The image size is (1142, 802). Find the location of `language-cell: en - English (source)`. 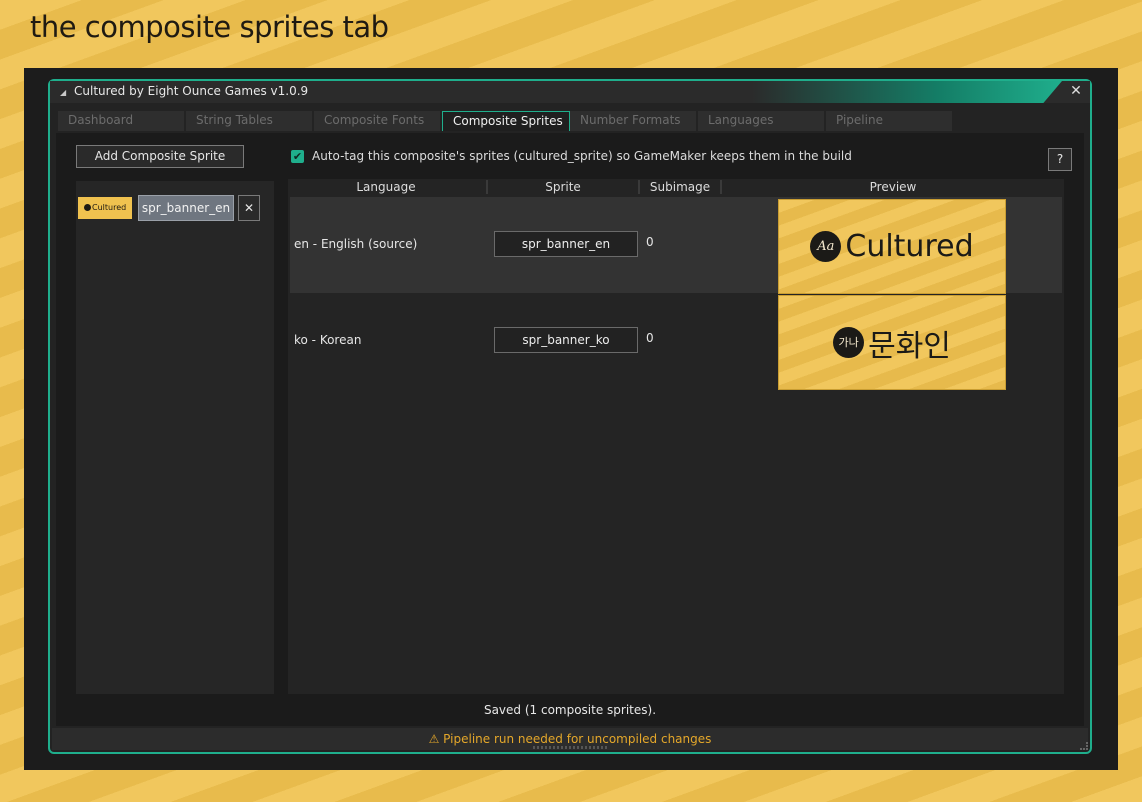

language-cell: en - English (source) is located at coordinates (356, 244).